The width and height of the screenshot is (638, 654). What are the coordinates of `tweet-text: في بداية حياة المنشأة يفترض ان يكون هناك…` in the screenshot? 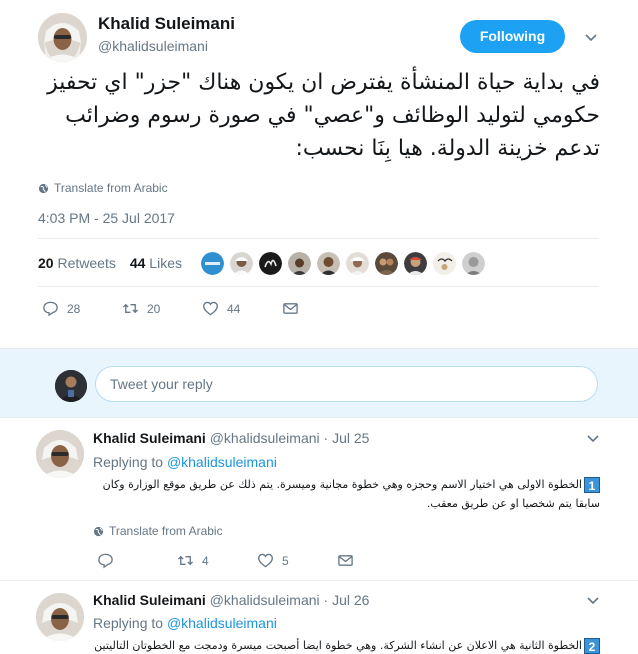 It's located at (323, 115).